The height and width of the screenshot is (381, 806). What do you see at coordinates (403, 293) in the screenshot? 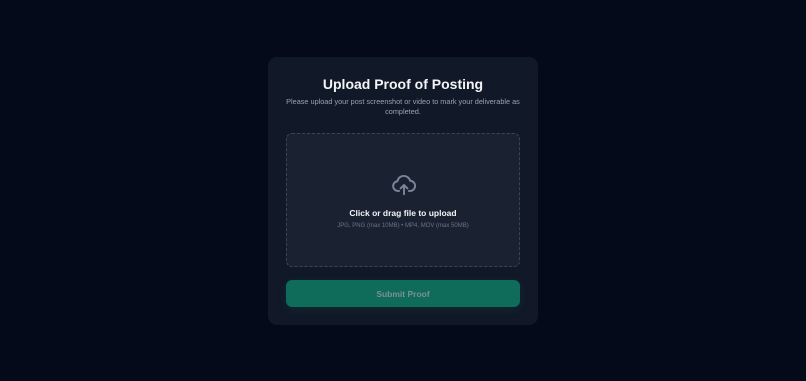
I see `submit-proof-button: Submit Proof` at bounding box center [403, 293].